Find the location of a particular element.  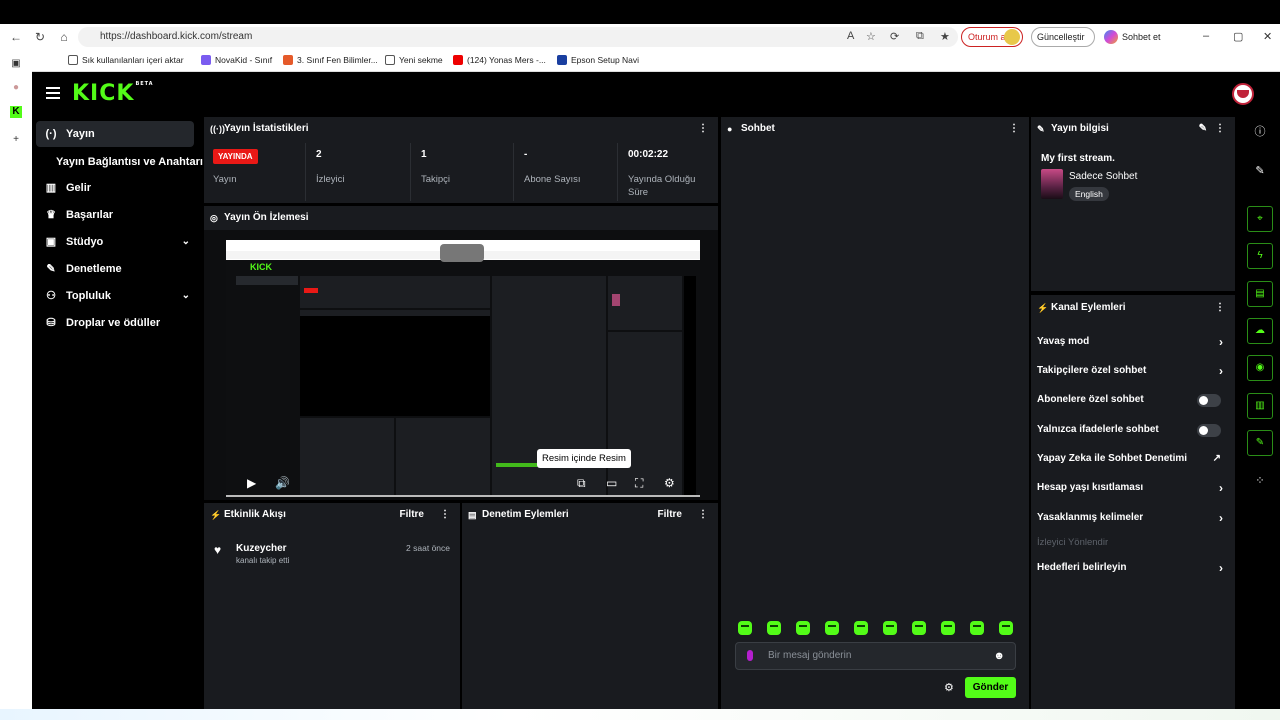

panel-header: ● Sohbet ⋮ is located at coordinates (875, 129).